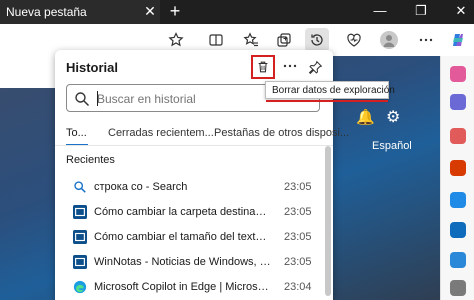 The image size is (474, 300). Describe the element at coordinates (380, 11) in the screenshot. I see `minimize-button: —` at that location.